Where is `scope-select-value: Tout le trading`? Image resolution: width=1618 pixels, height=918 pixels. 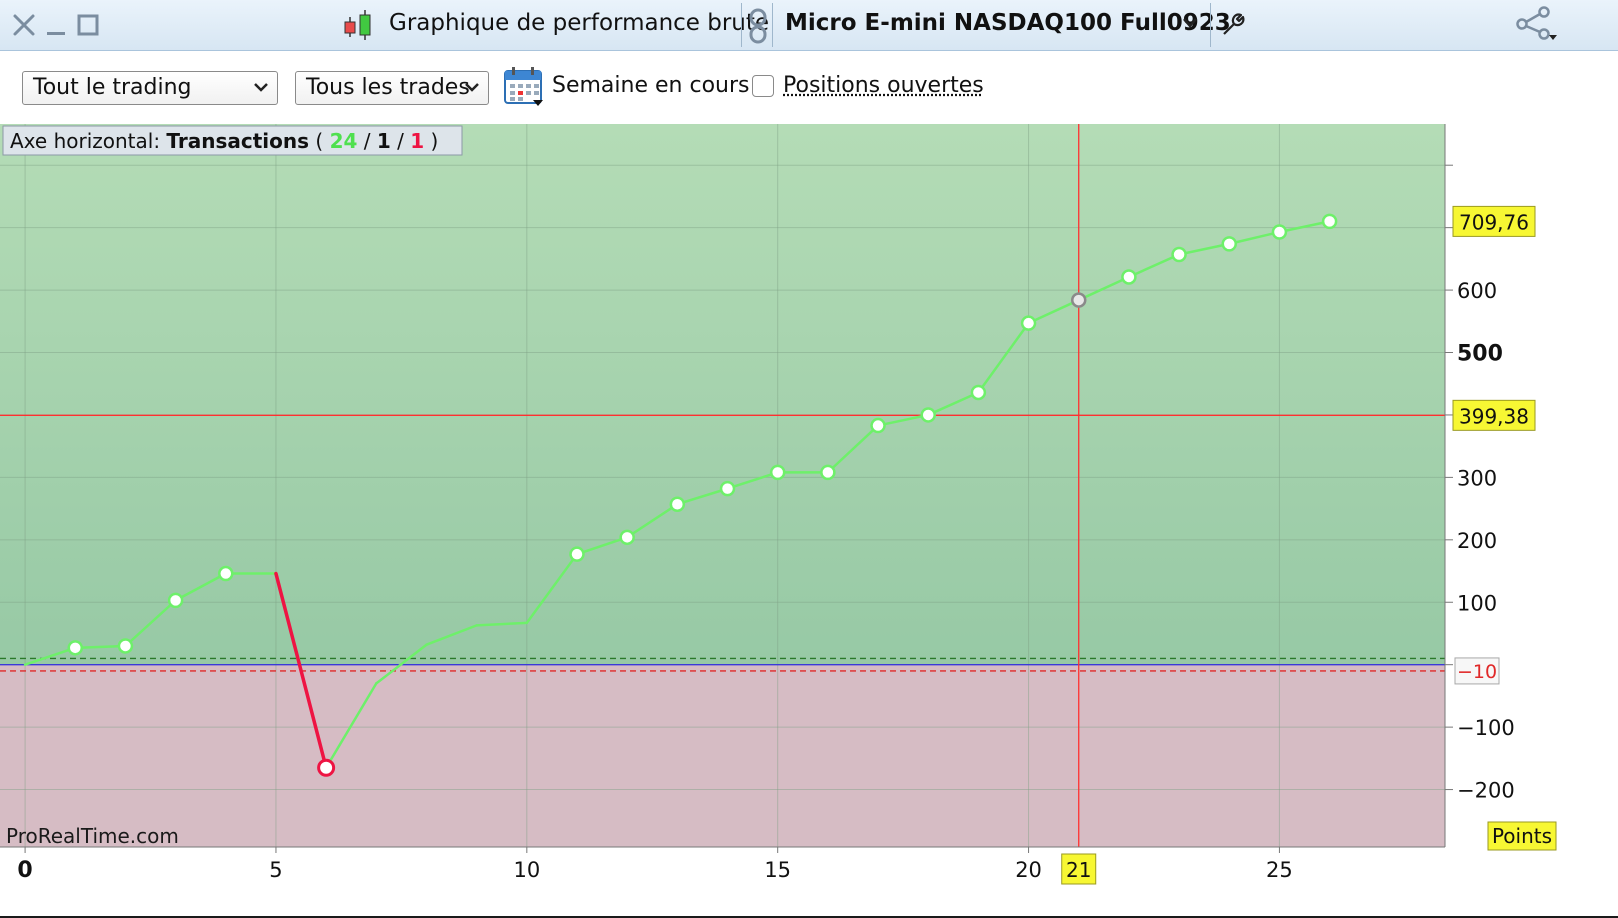
scope-select-value: Tout le trading is located at coordinates (112, 87).